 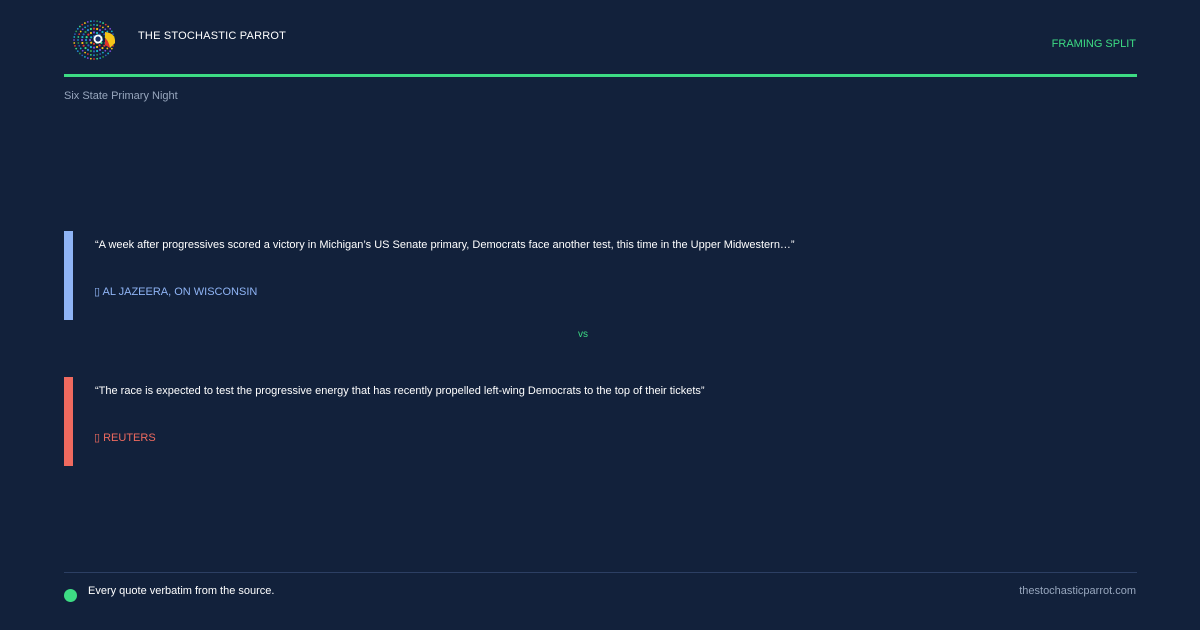 What do you see at coordinates (175, 291) in the screenshot?
I see `quote-source: ▯ AL JAZEERA, ON WISCONSIN` at bounding box center [175, 291].